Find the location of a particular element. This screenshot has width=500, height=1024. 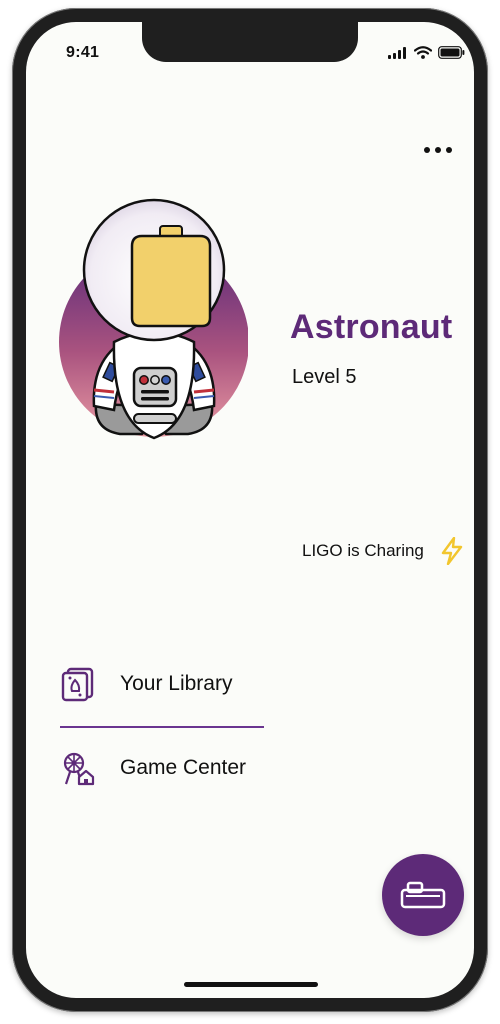

device-status-text: LIGO is Charing is located at coordinates (363, 550).